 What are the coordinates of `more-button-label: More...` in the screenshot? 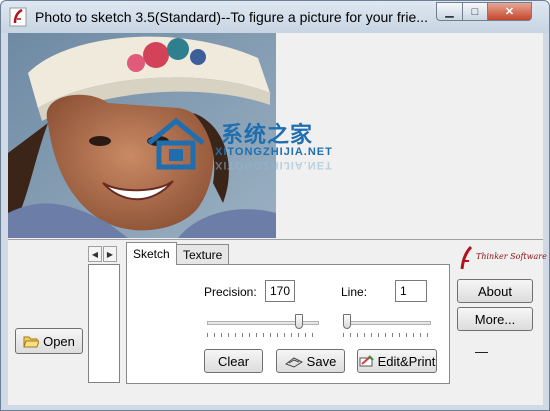 It's located at (495, 319).